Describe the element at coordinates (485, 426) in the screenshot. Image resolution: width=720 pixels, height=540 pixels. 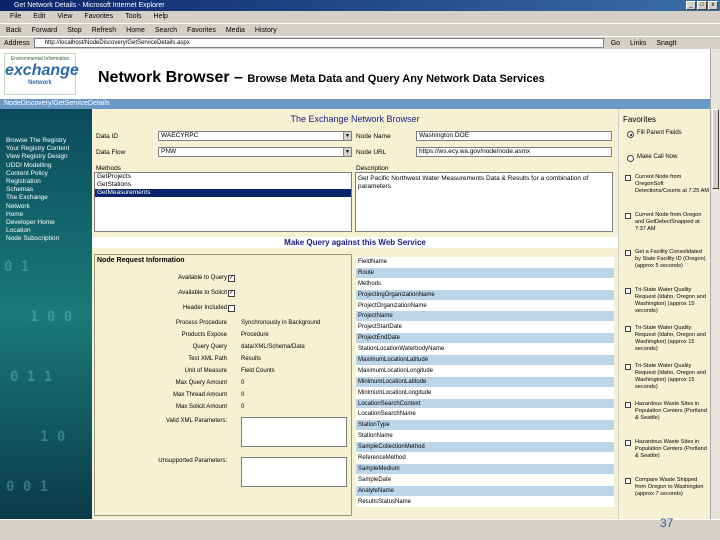
I see `field-list-row: StationType` at that location.